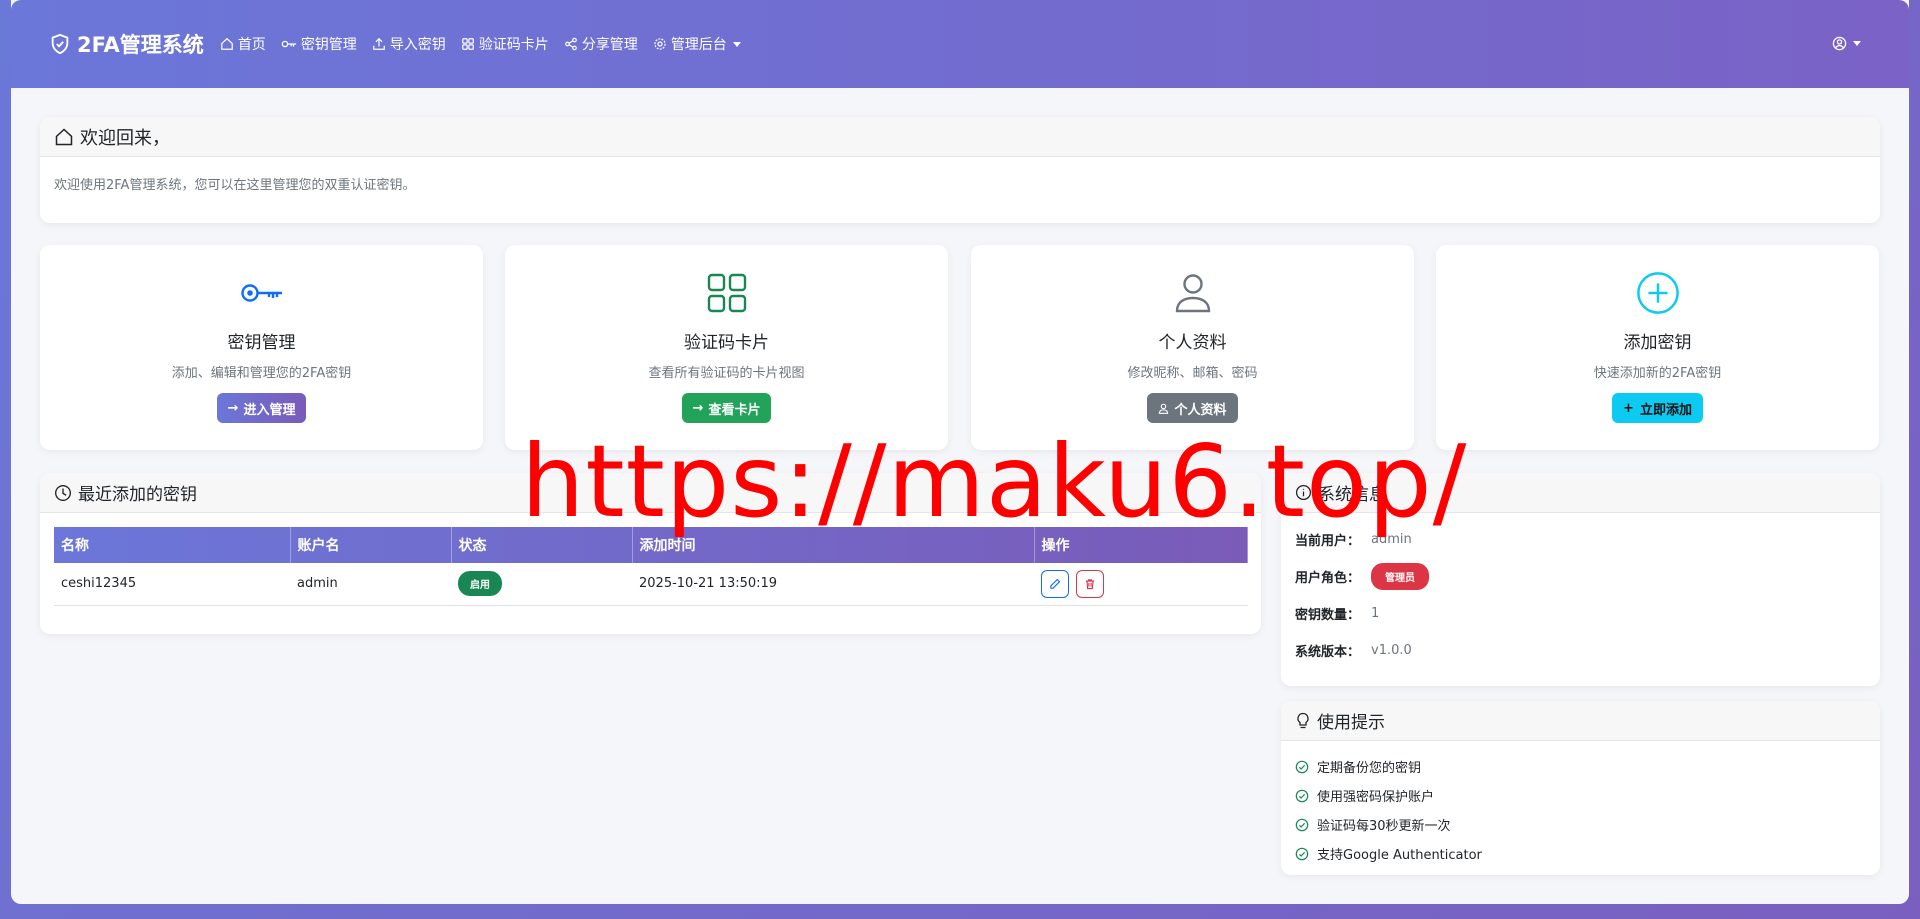 The image size is (1920, 919). I want to click on user-menu, so click(1846, 43).